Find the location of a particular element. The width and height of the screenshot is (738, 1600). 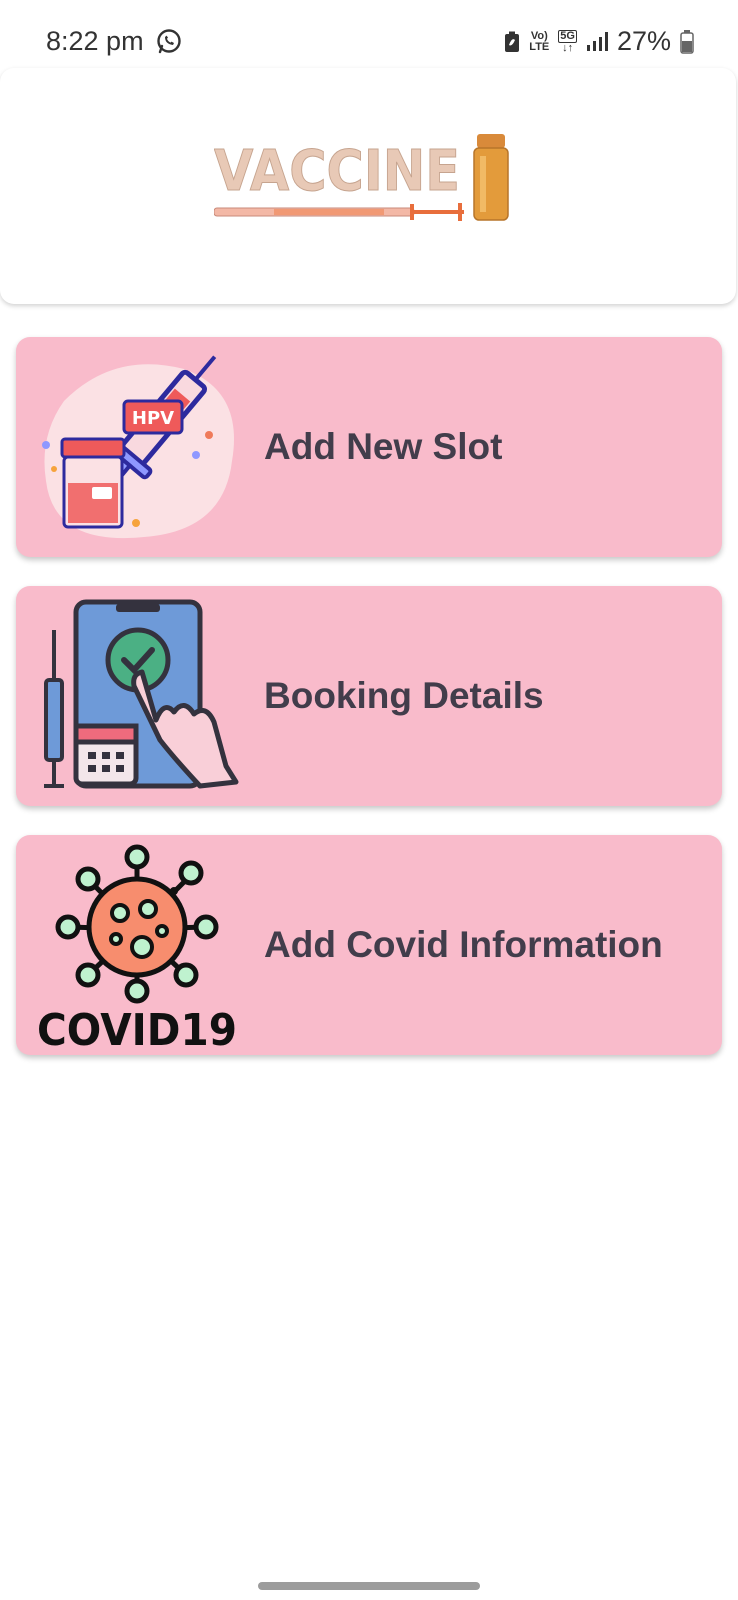

header-card: VACCINE is located at coordinates (368, 186).